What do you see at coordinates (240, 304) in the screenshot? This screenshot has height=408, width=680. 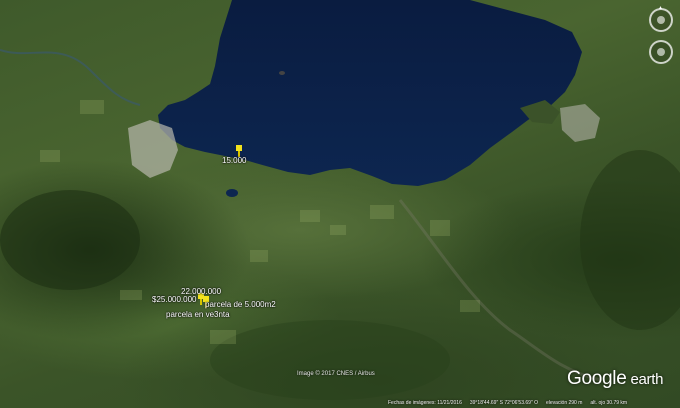 I see `parcela-size-label: parcela de 5.000m2` at bounding box center [240, 304].